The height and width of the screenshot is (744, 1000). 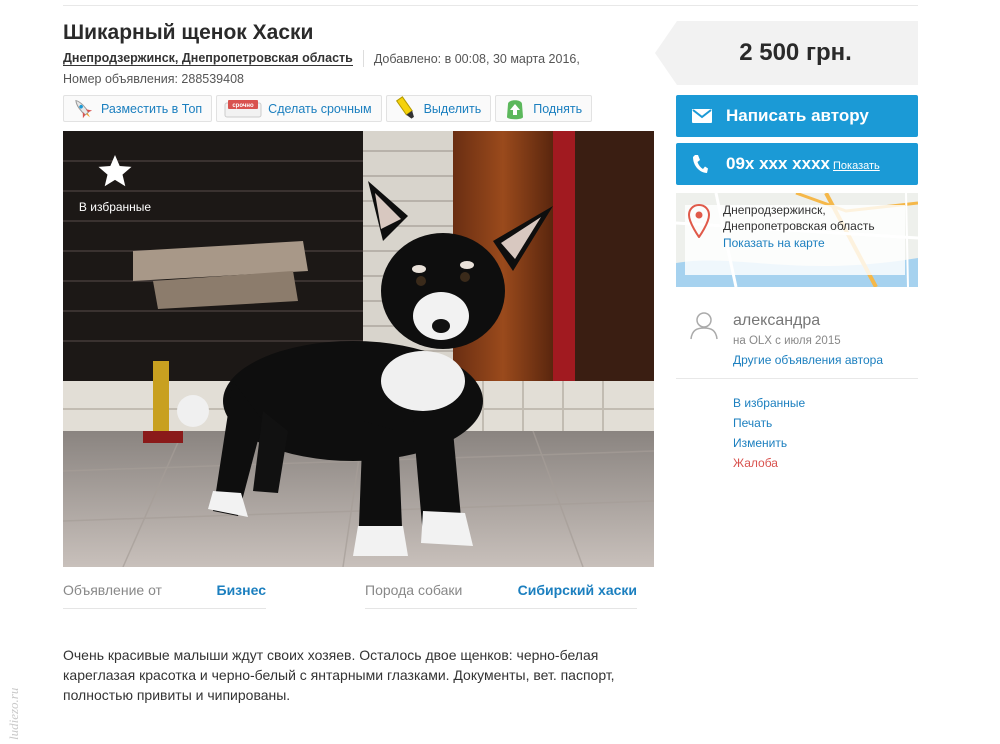 What do you see at coordinates (797, 378) in the screenshot?
I see `seller-divider` at bounding box center [797, 378].